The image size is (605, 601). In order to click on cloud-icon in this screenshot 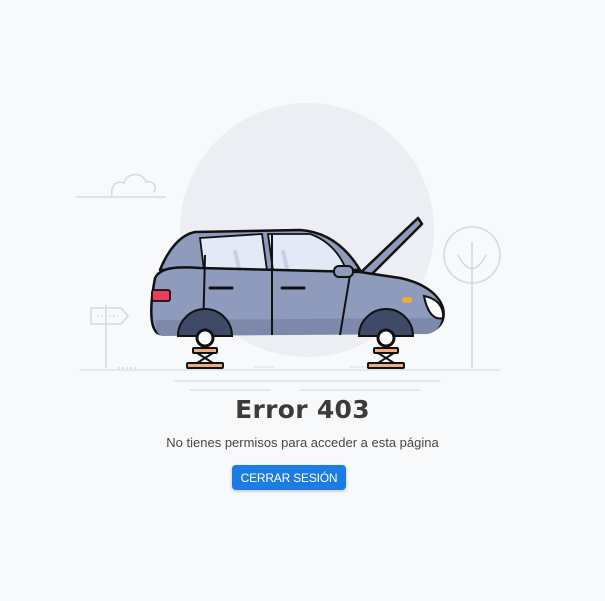, I will do `click(121, 185)`.